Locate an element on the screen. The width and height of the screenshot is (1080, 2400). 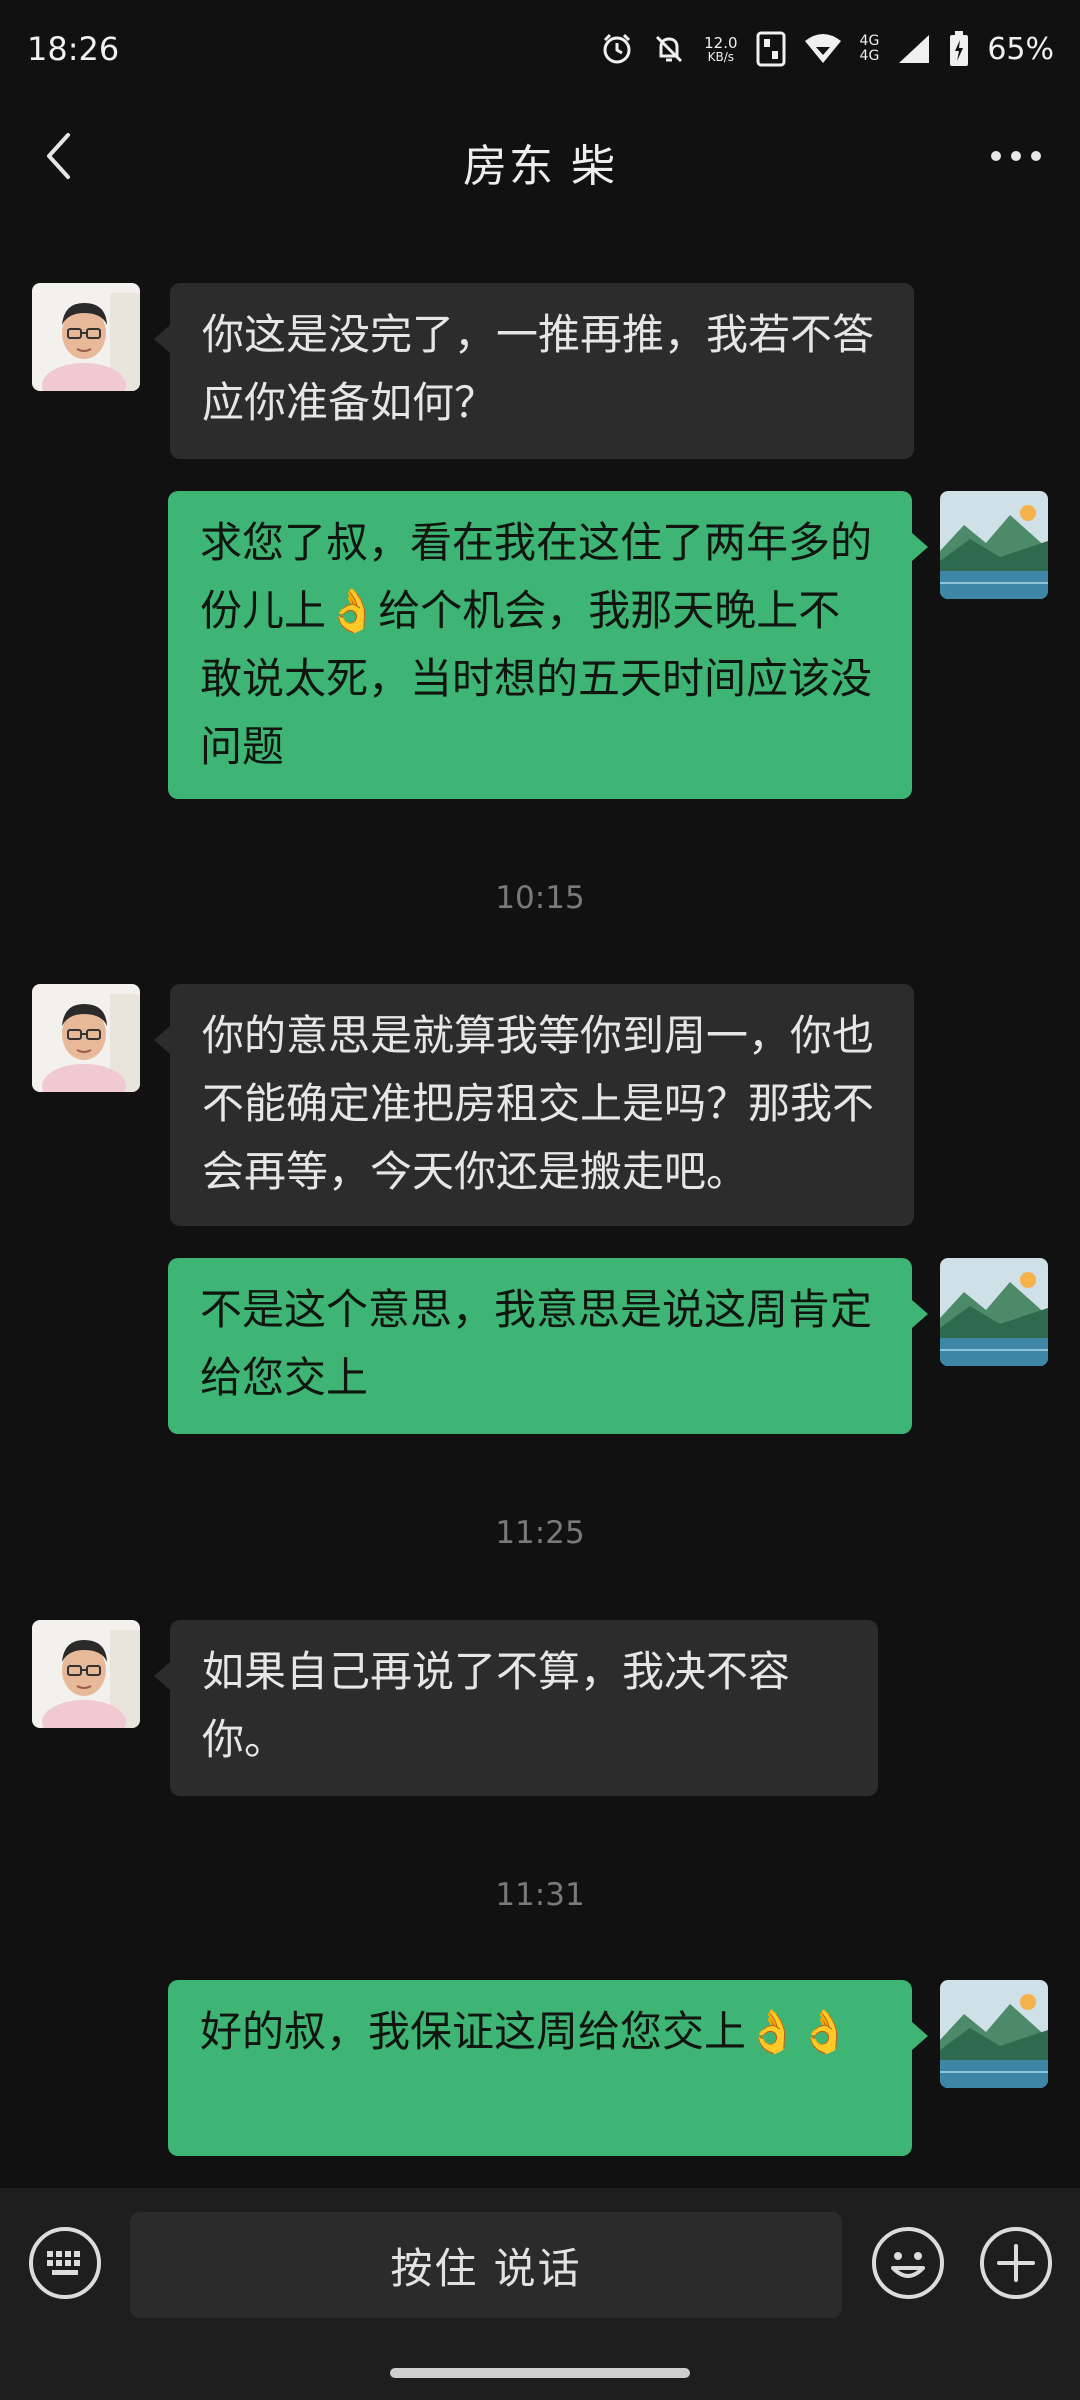
network-speed: 12.0 KB/s is located at coordinates (721, 48).